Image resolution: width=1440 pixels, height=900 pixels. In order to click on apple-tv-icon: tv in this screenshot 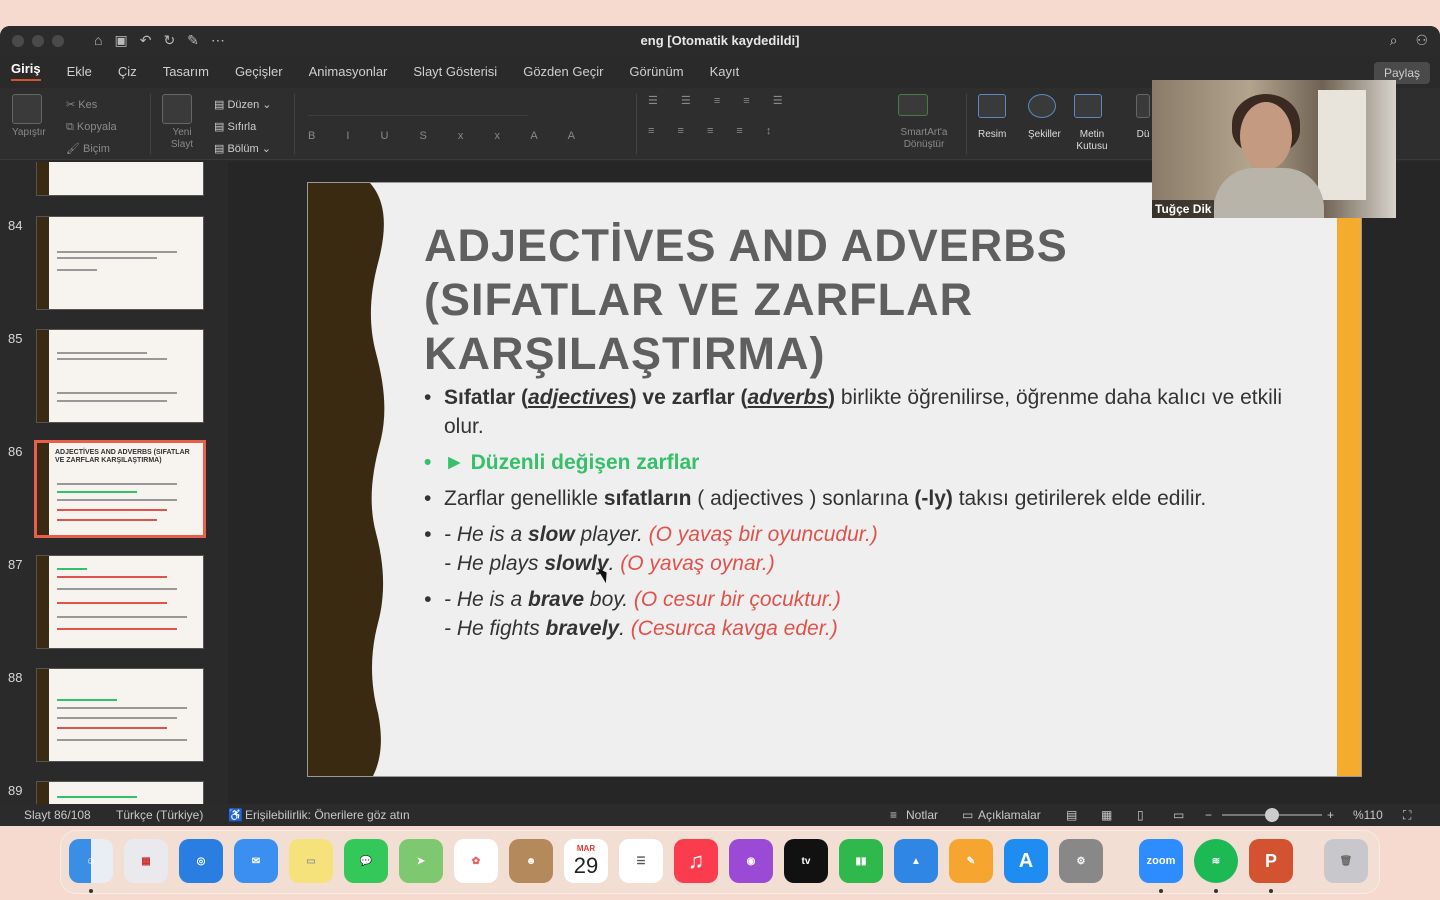, I will do `click(806, 861)`.